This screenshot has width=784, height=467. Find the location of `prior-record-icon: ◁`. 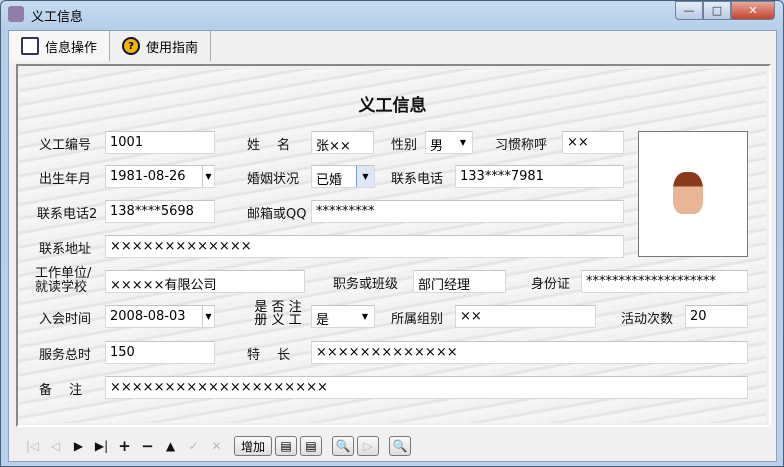

prior-record-icon: ◁ is located at coordinates (55, 446).